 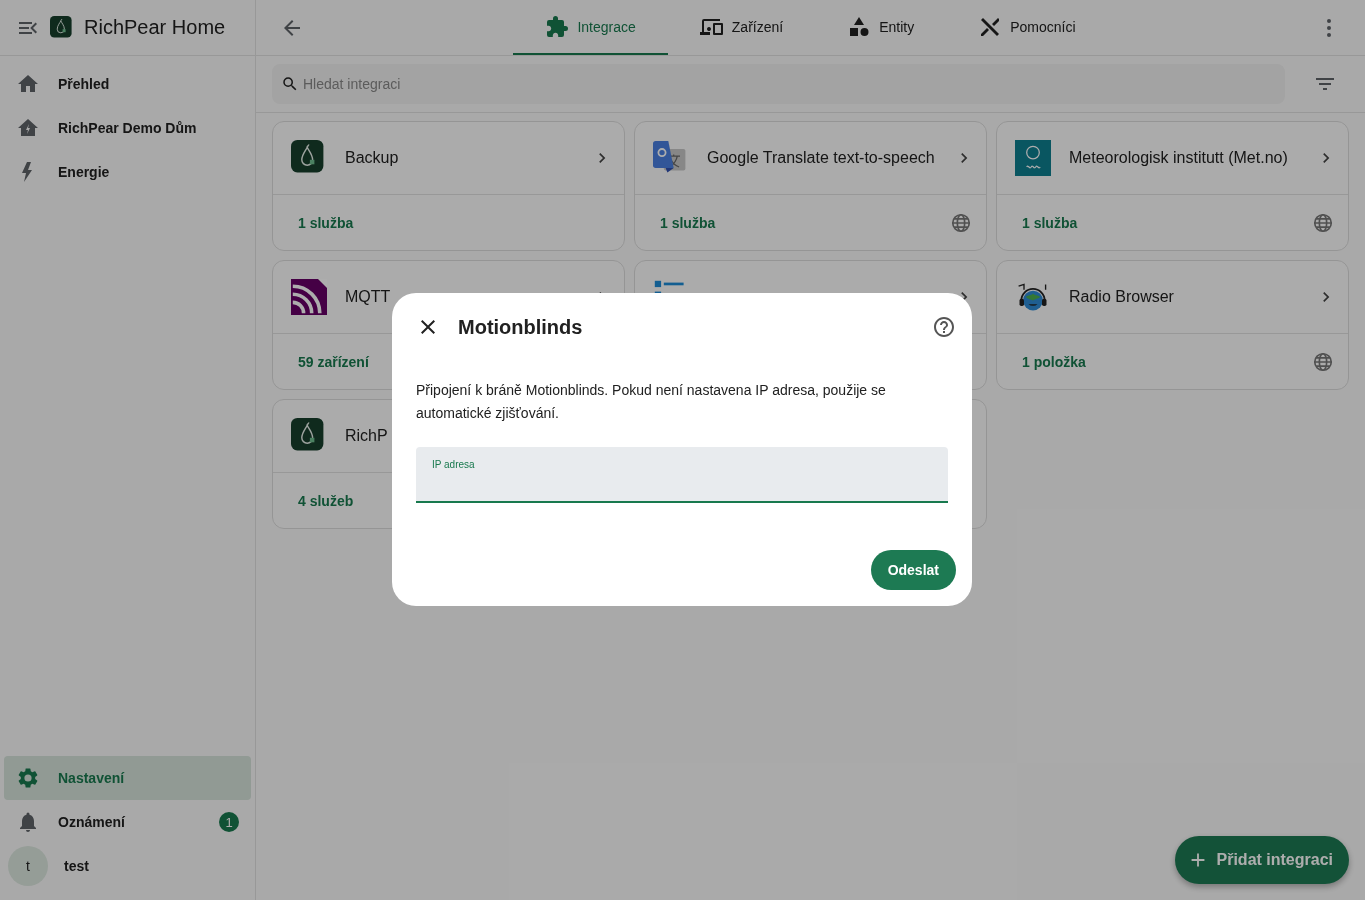 I want to click on integration-name: Backup, so click(x=372, y=158).